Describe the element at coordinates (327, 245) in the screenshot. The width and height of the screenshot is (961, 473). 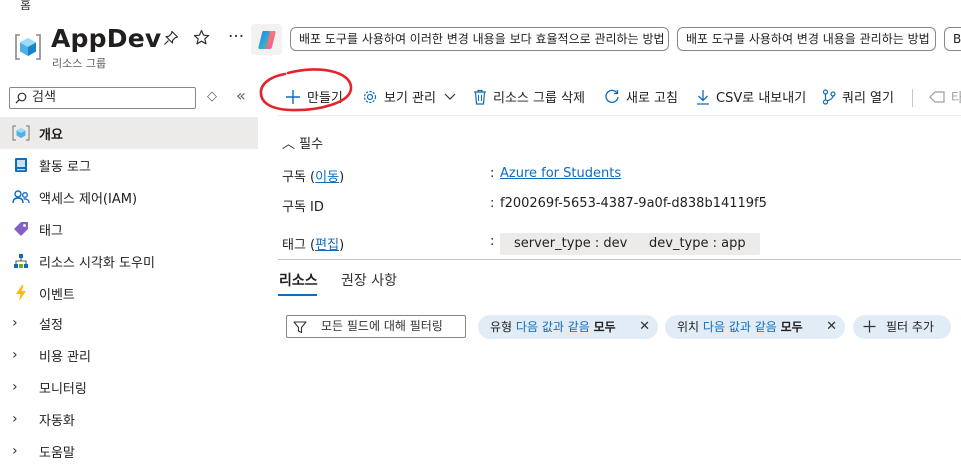
I see `tags-edit-link: 편집` at that location.